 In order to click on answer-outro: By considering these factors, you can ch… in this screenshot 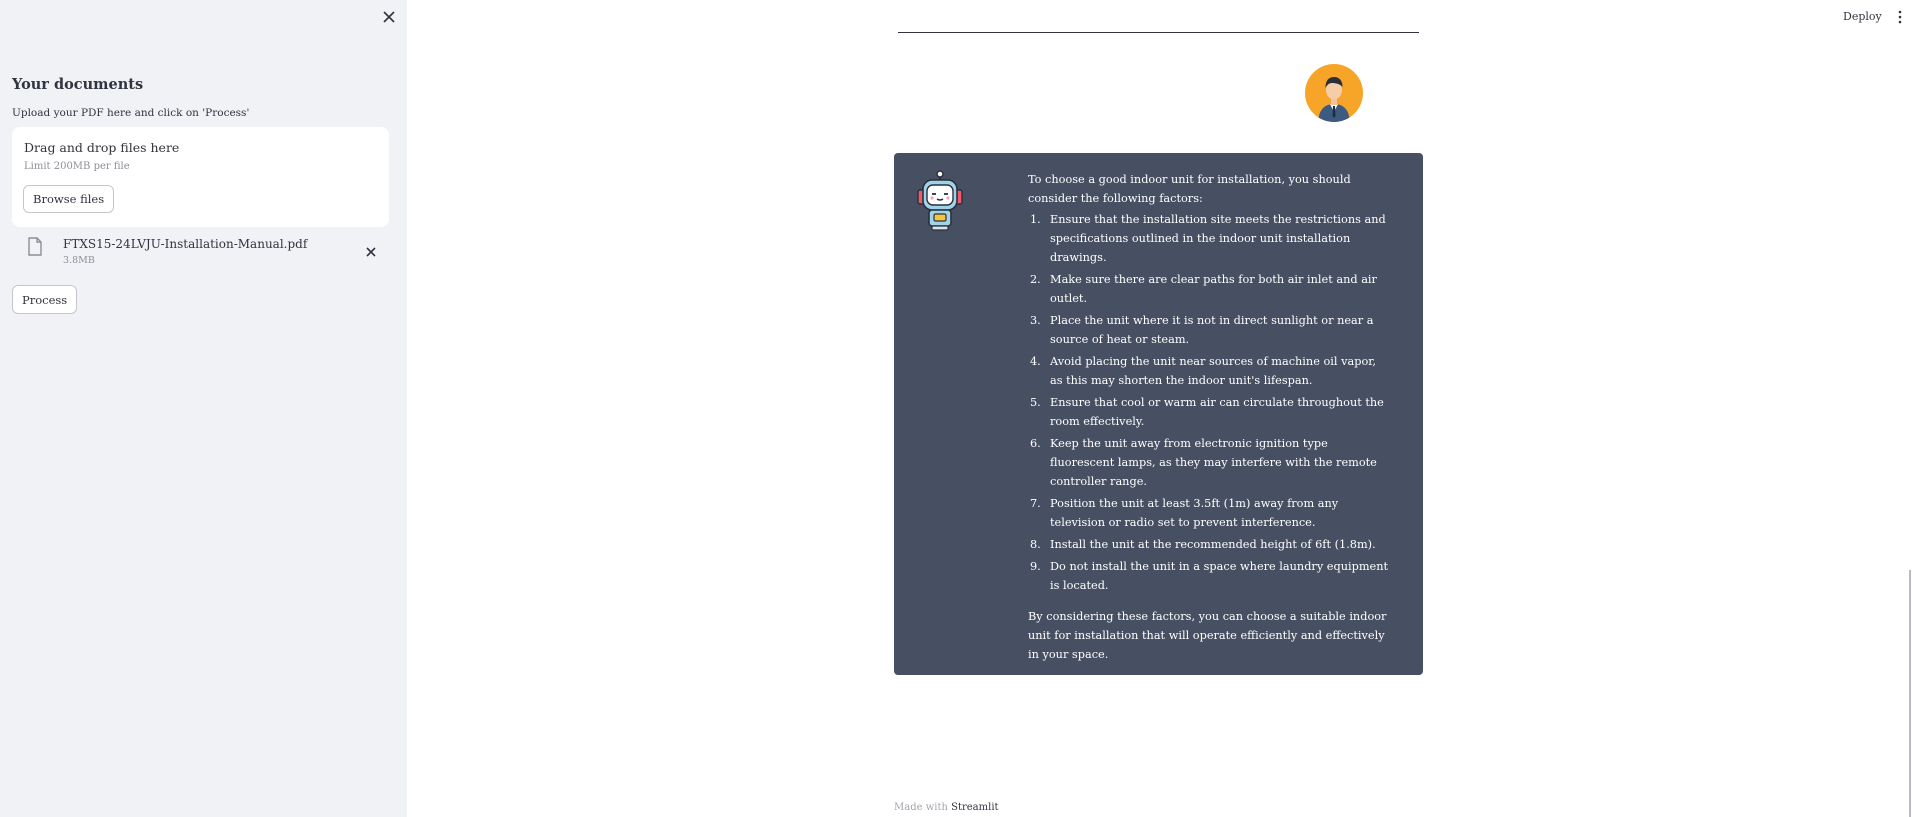, I will do `click(1207, 635)`.